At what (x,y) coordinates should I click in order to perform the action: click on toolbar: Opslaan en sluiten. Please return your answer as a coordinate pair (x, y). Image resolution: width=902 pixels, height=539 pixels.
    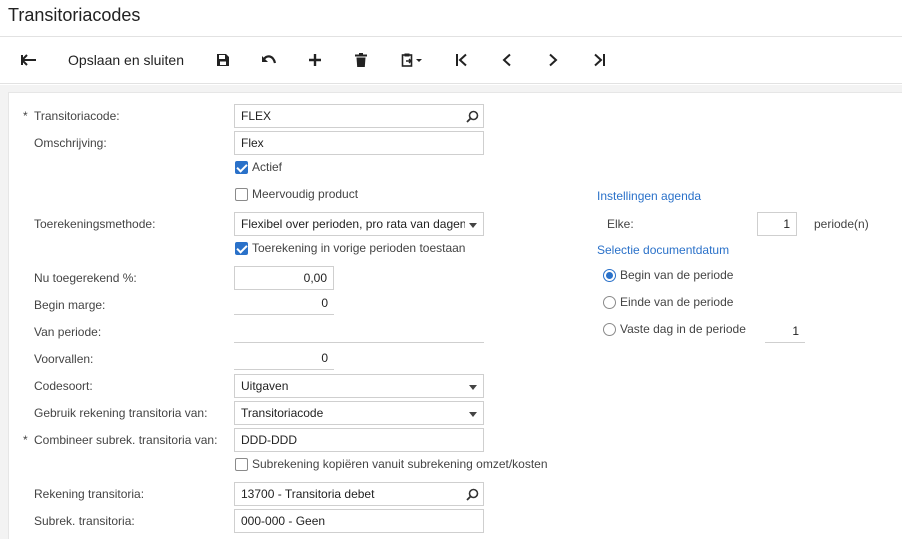
    Looking at the image, I should click on (451, 60).